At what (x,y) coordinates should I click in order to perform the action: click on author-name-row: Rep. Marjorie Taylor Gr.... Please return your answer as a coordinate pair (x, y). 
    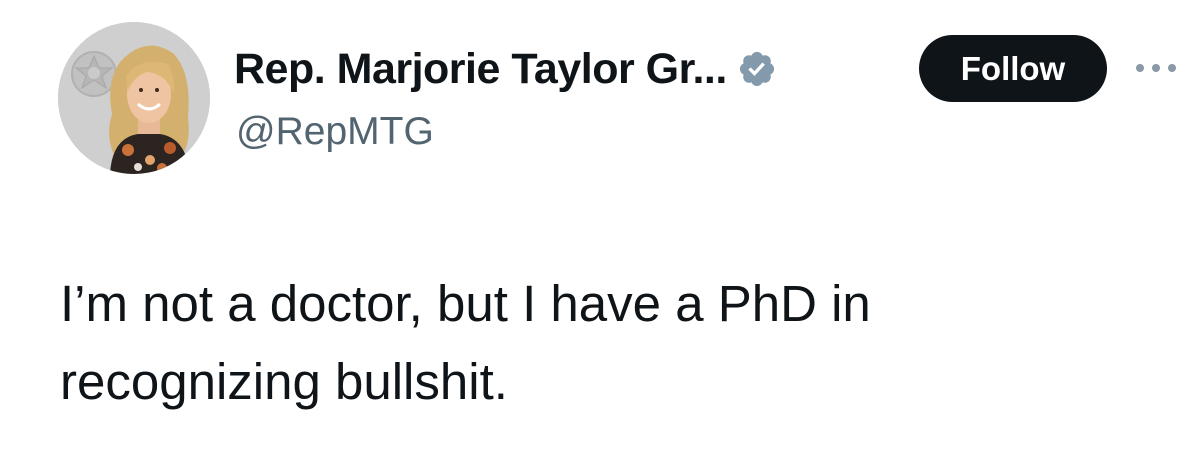
    Looking at the image, I should click on (505, 69).